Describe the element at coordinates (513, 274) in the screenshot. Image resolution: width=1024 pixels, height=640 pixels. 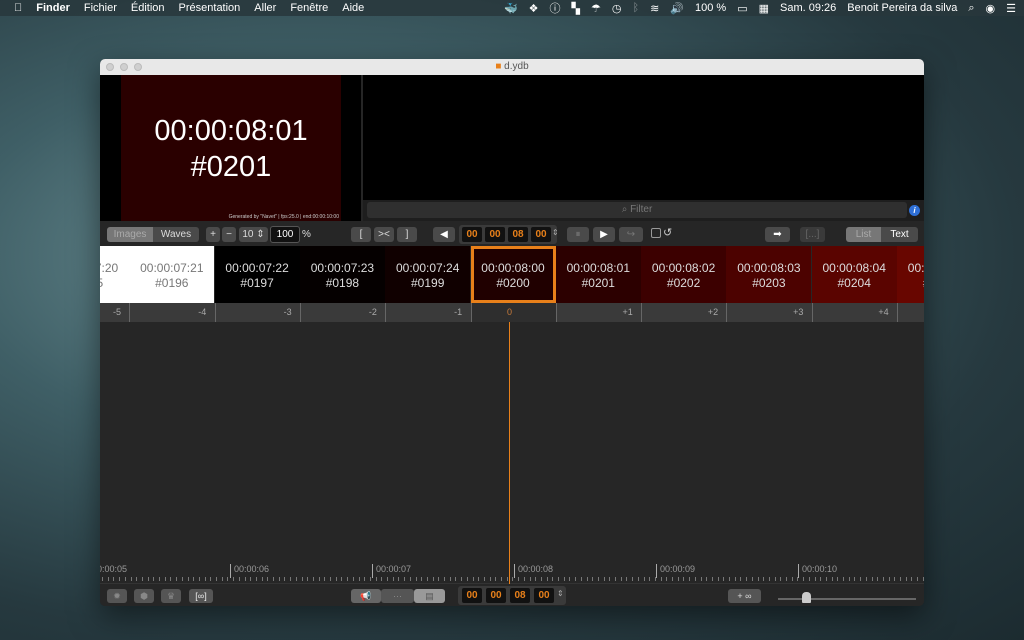
I see `thumbnail-selected: 00:00:08:00 #0200` at that location.